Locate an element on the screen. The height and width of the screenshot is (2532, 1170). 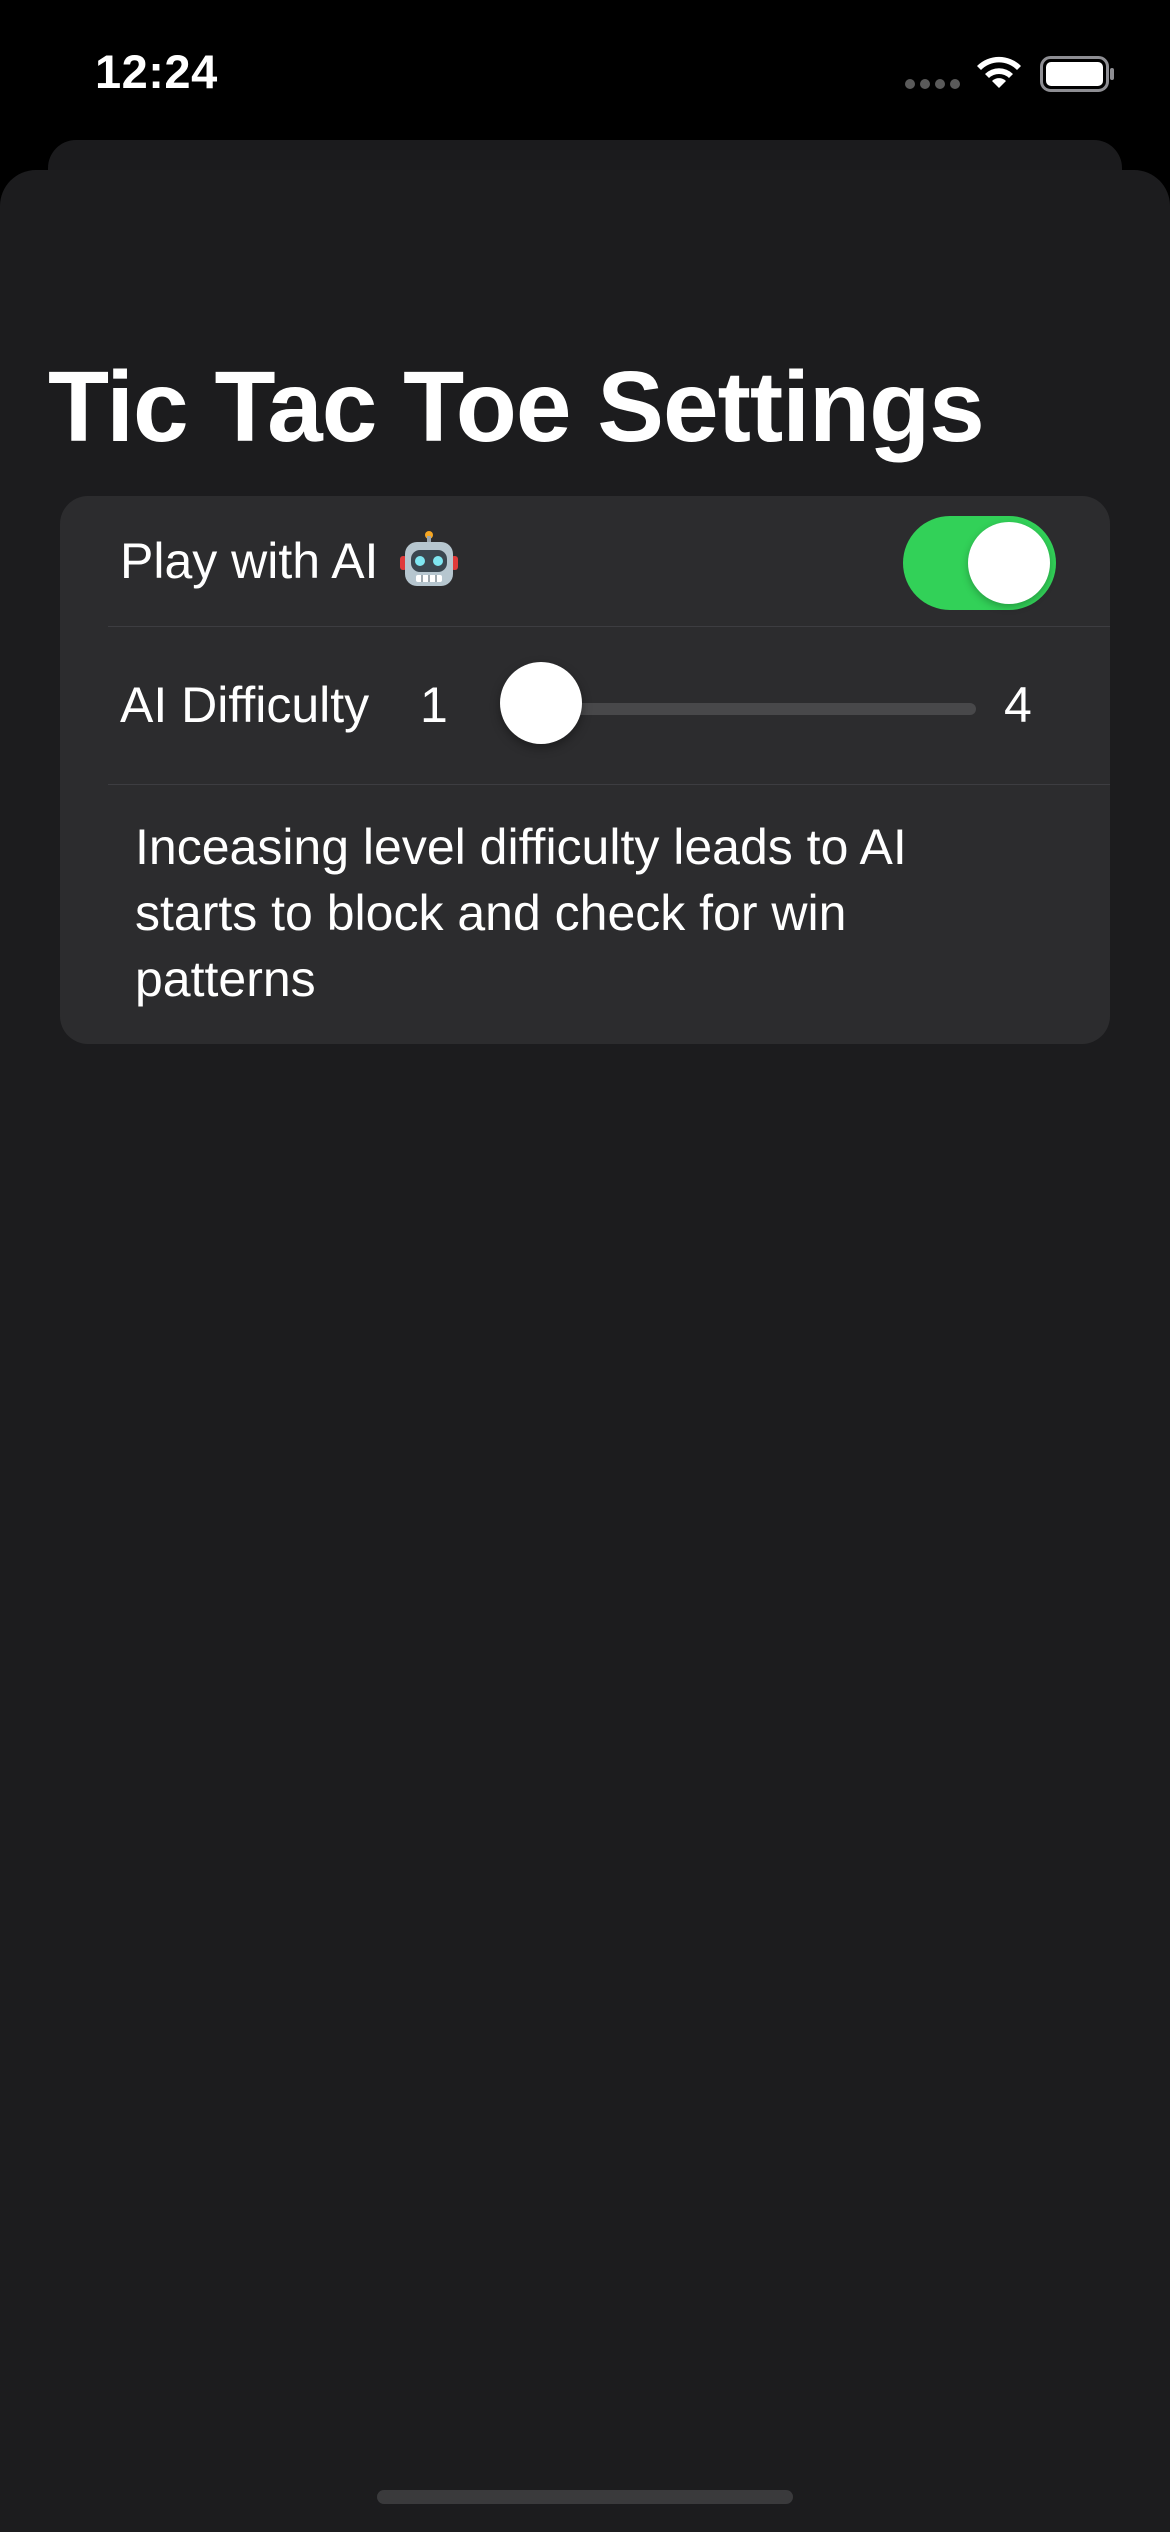
toggle-knob is located at coordinates (1009, 563).